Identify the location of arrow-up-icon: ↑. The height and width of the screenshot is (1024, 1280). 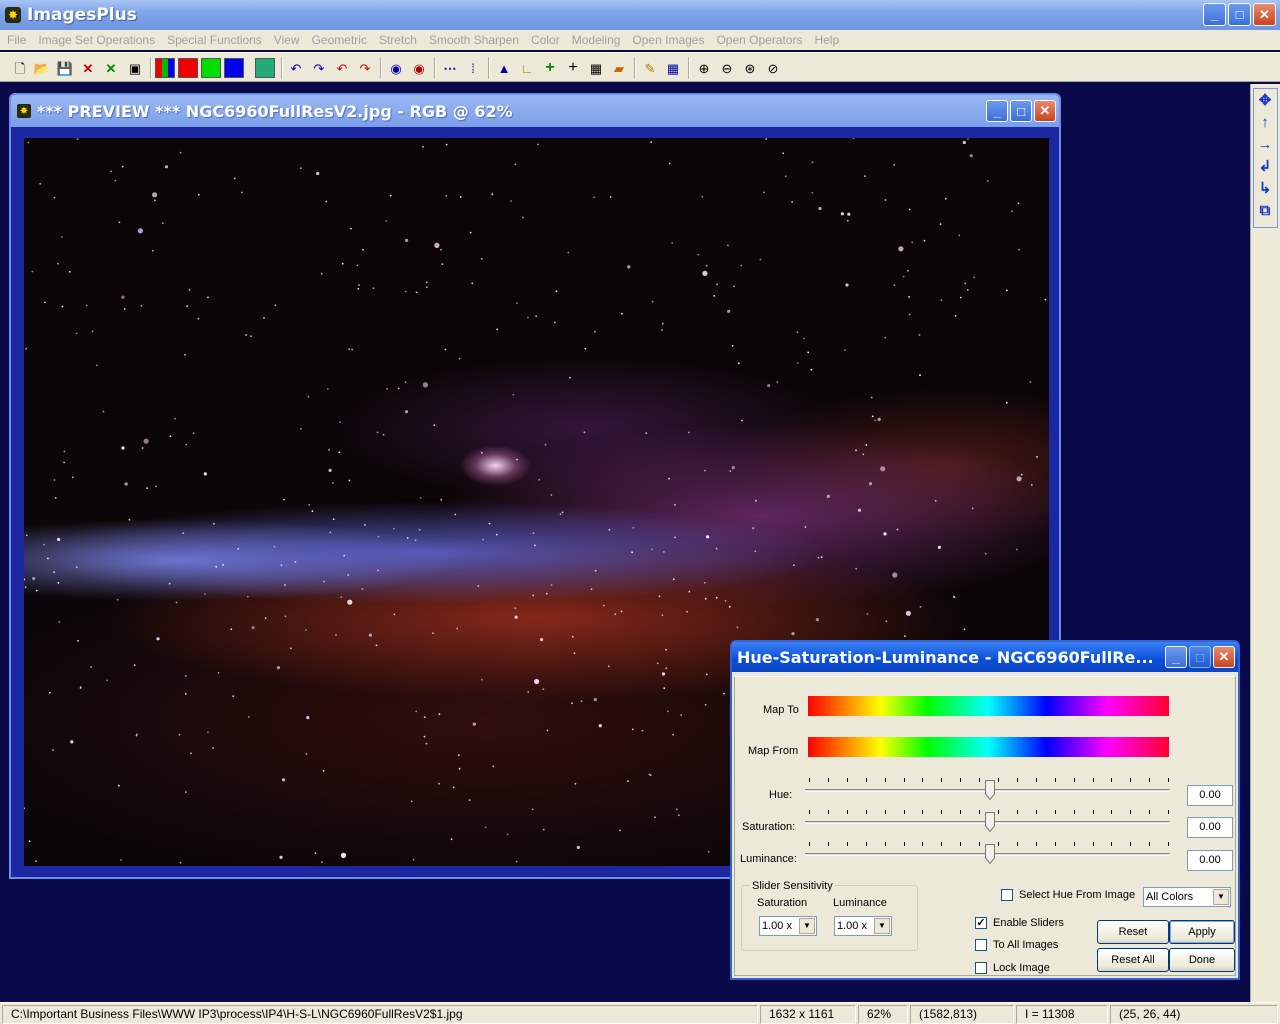
(1265, 122).